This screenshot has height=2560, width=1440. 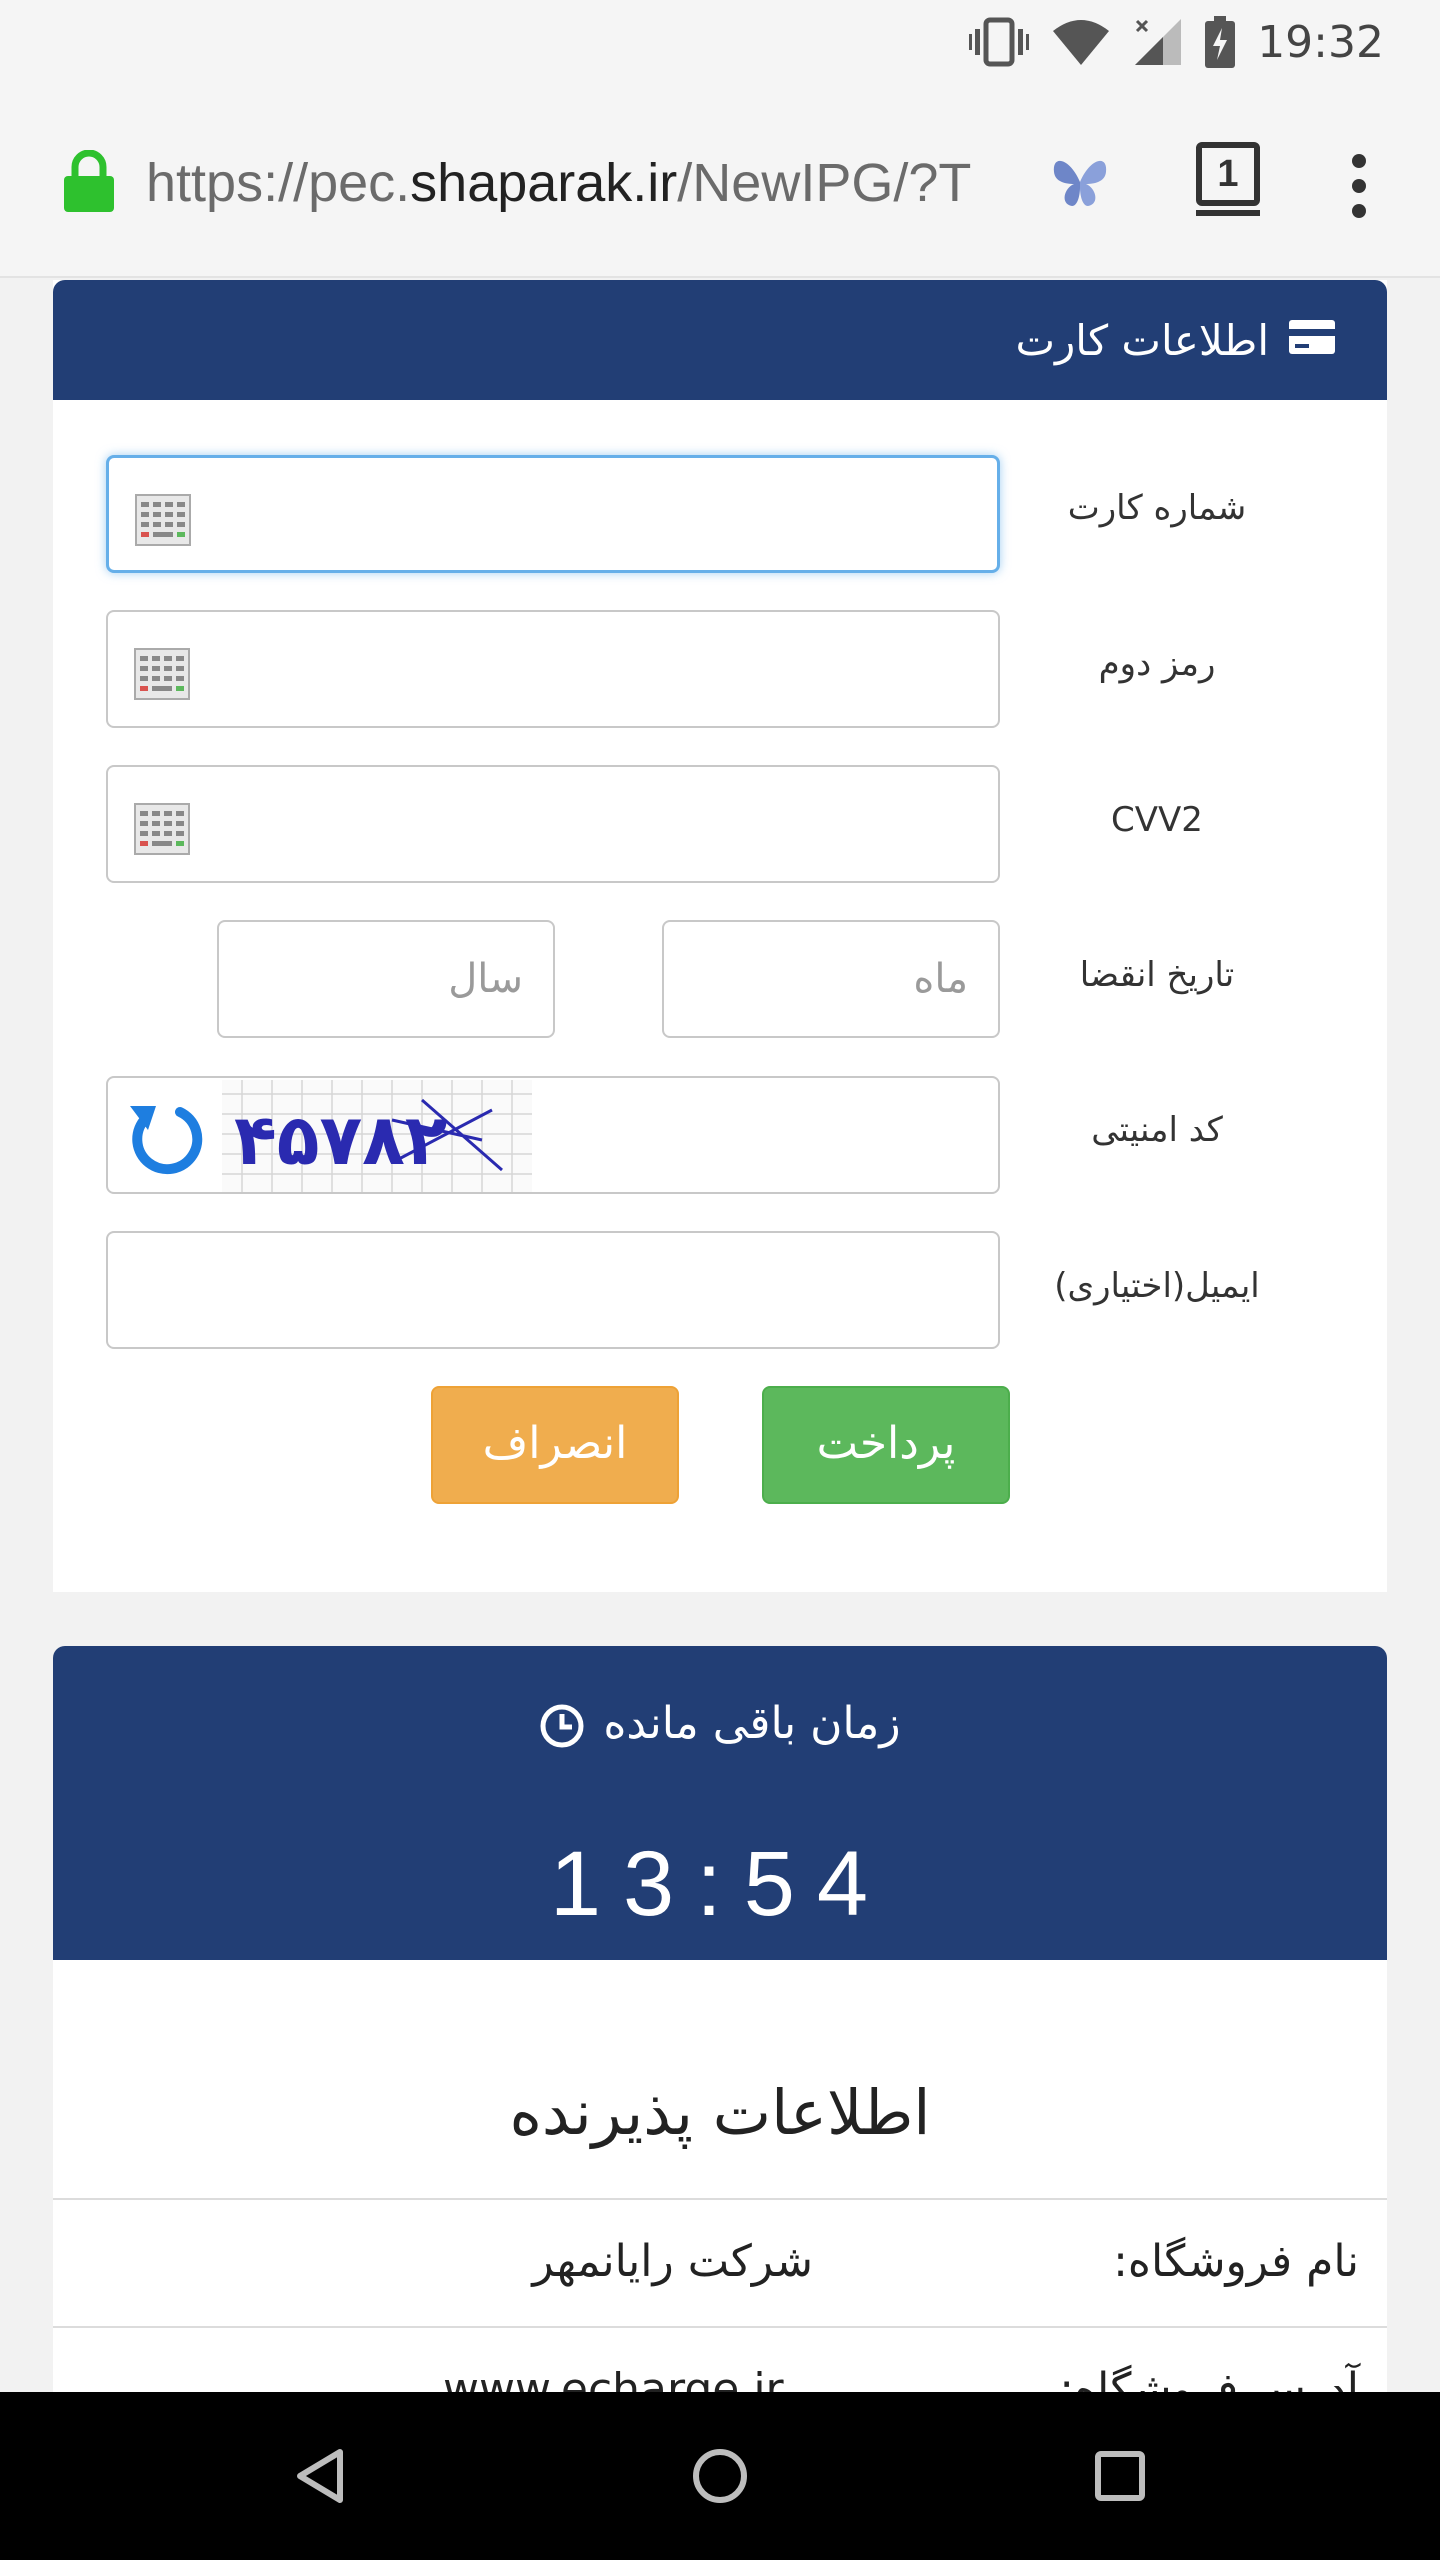 I want to click on card-number-label: شماره کارت, so click(x=1157, y=508).